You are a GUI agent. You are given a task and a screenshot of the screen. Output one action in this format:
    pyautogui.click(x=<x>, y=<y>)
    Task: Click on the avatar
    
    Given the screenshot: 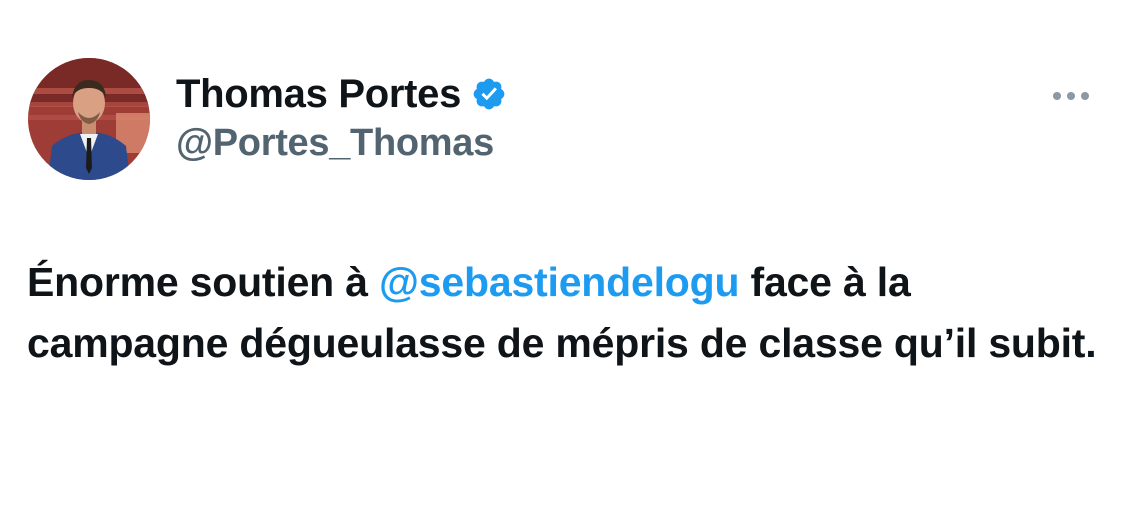 What is the action you would take?
    pyautogui.click(x=89, y=119)
    